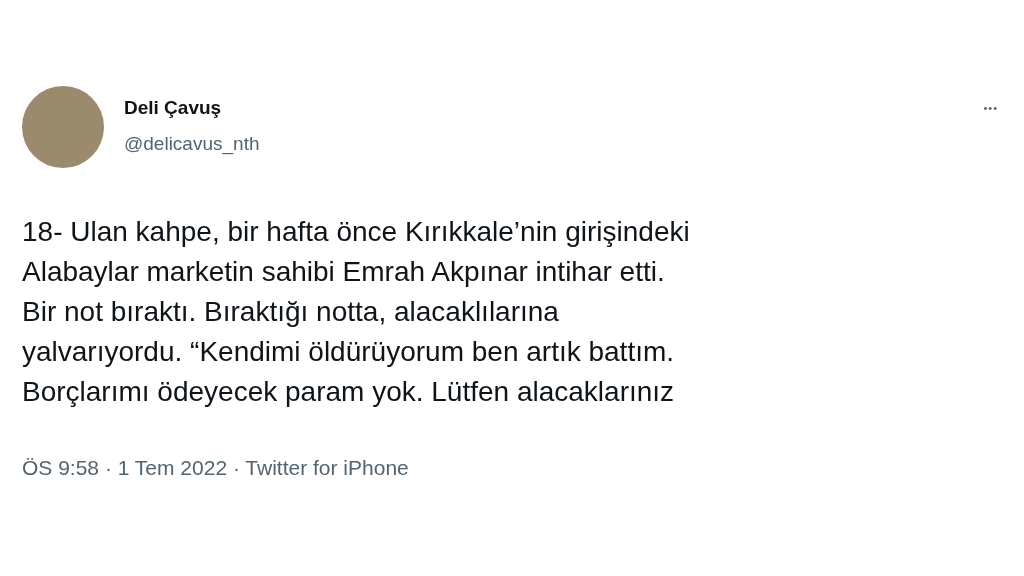 Image resolution: width=1024 pixels, height=576 pixels. I want to click on more-options-button: •••, so click(990, 108).